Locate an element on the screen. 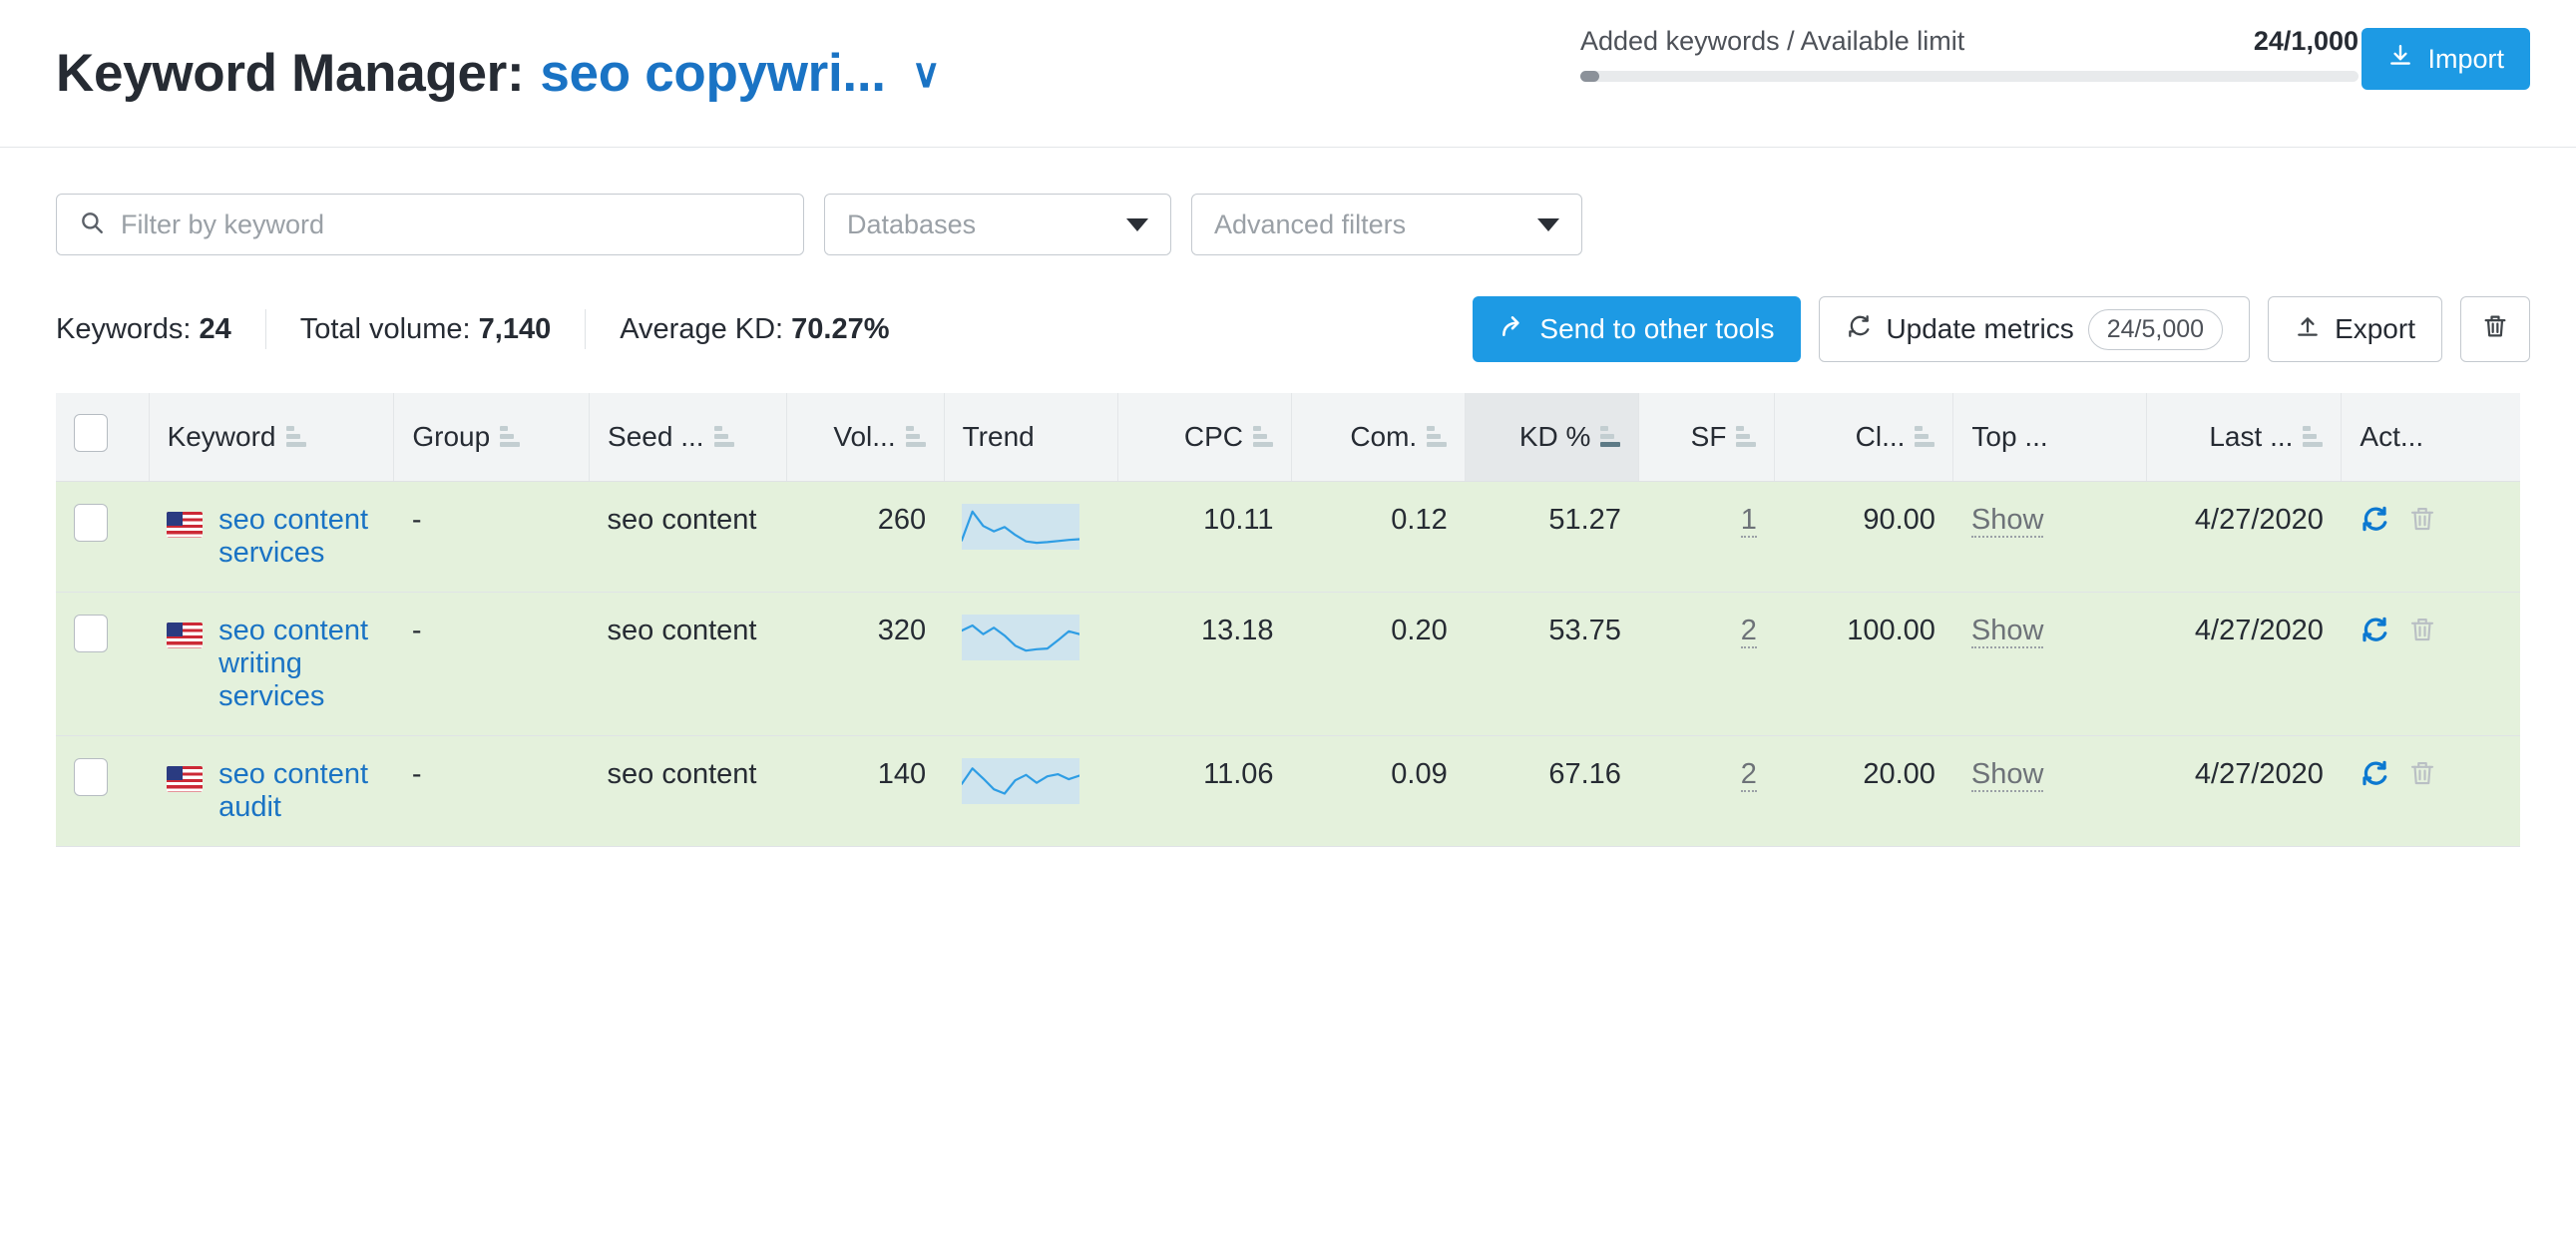 This screenshot has height=1247, width=2576. column-label-kd: KD % is located at coordinates (1554, 436).